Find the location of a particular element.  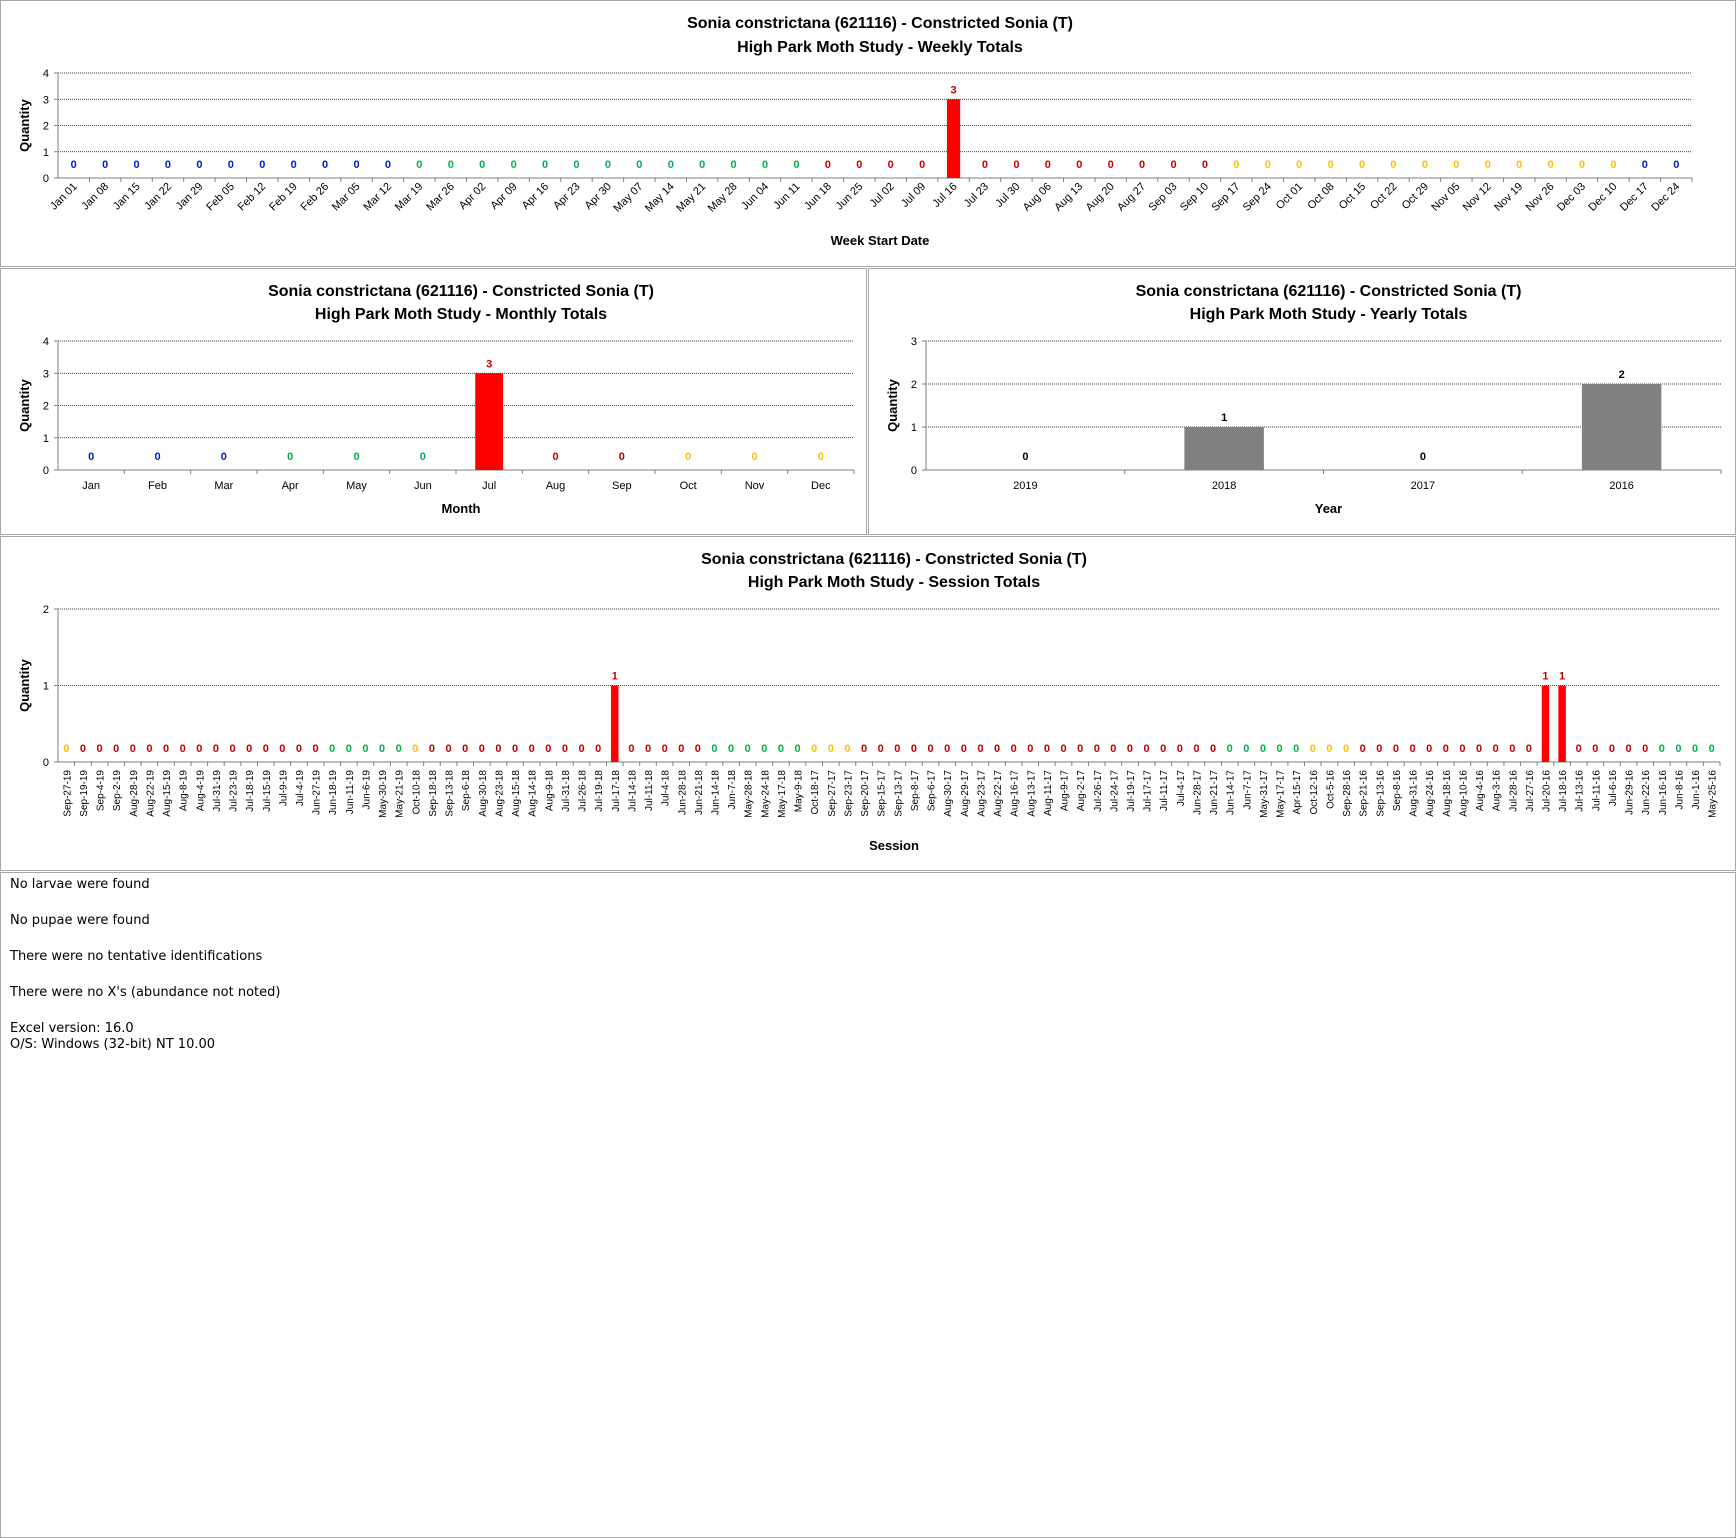

note-abundance: There were no X's (abundance not noted) is located at coordinates (145, 992).